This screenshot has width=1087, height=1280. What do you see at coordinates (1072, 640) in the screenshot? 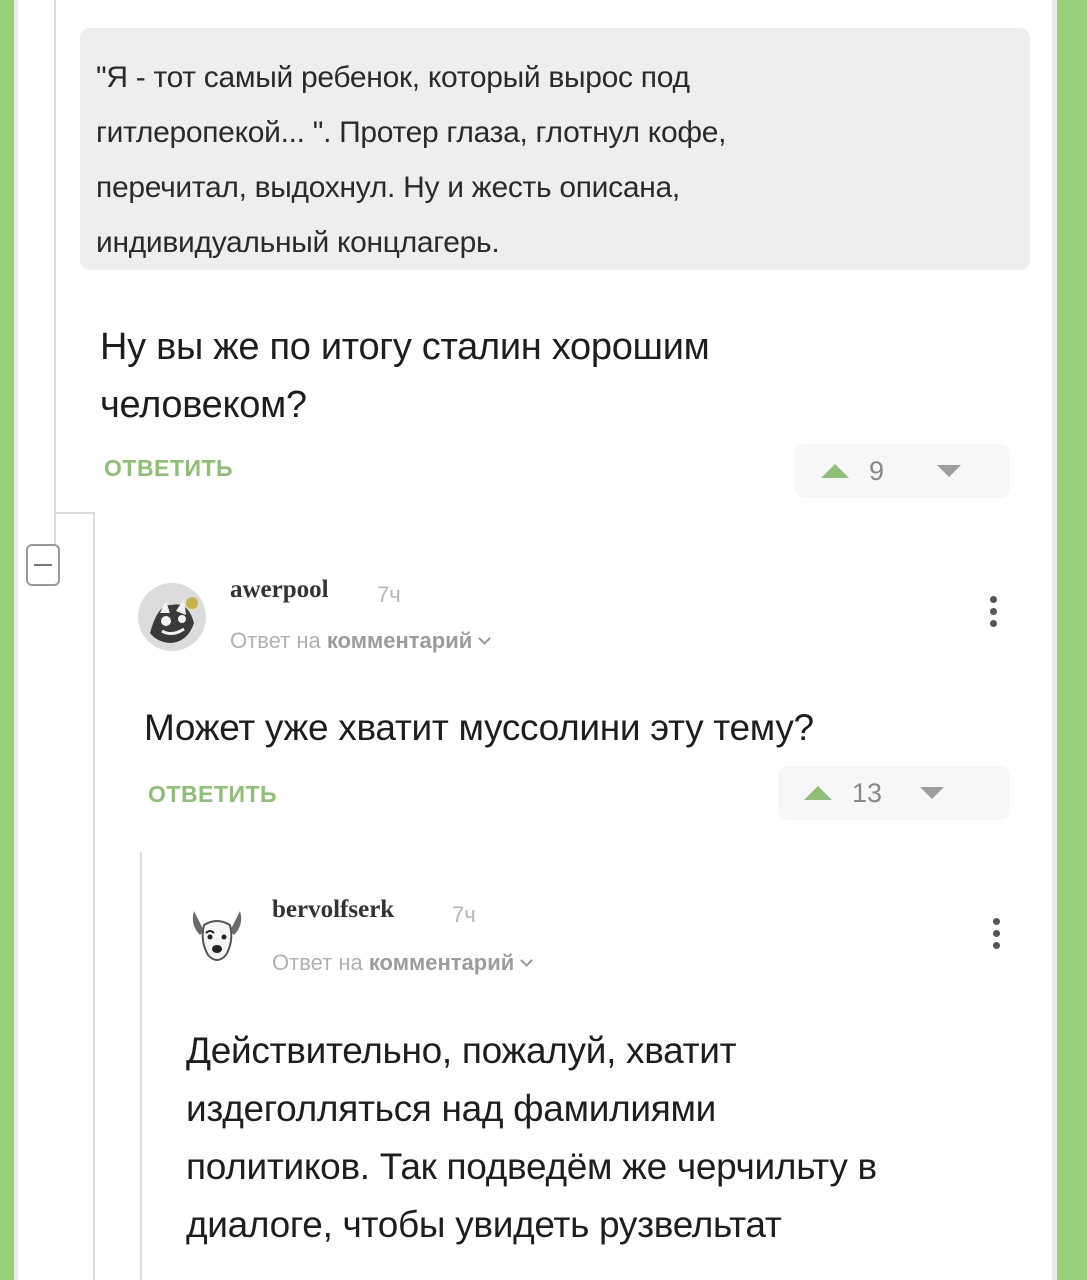
I see `right-green-stripe` at bounding box center [1072, 640].